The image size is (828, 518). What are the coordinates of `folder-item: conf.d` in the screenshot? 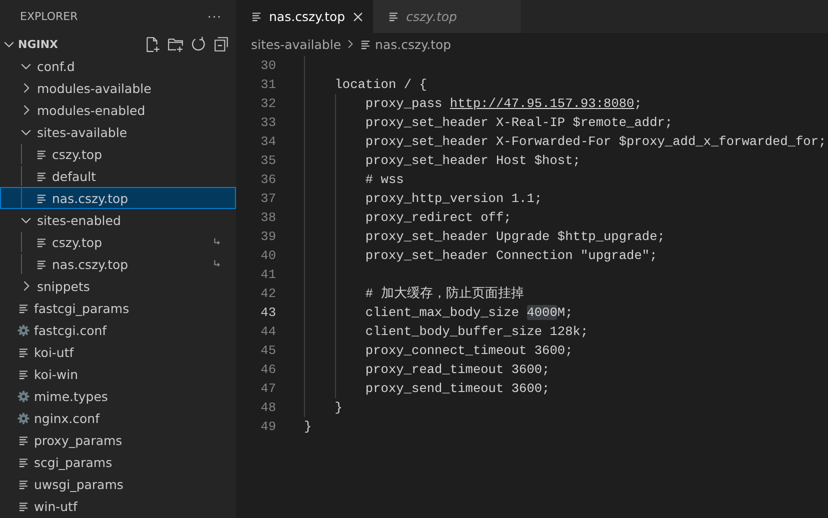 It's located at (118, 66).